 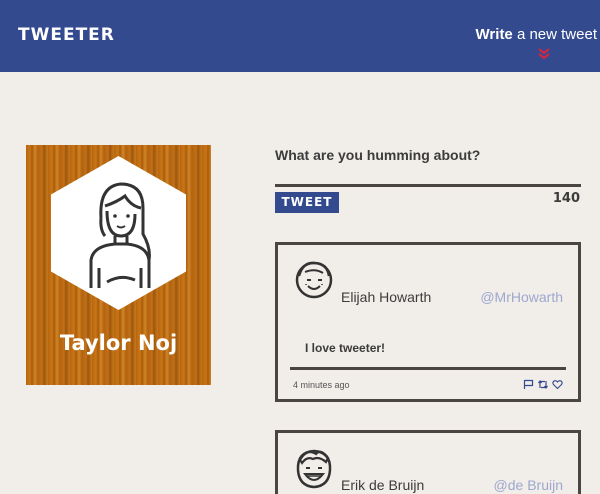 What do you see at coordinates (521, 297) in the screenshot?
I see `tweet-author-handle: @MrHowarth` at bounding box center [521, 297].